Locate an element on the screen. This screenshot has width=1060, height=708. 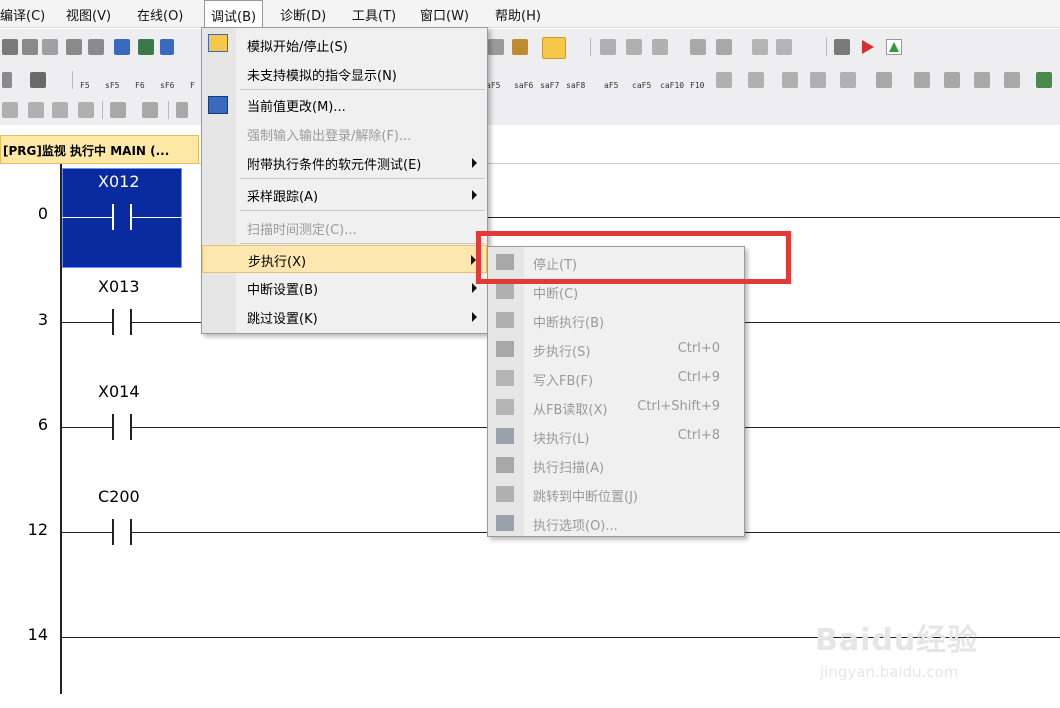
menu-tools: 工具(T) is located at coordinates (374, 14).